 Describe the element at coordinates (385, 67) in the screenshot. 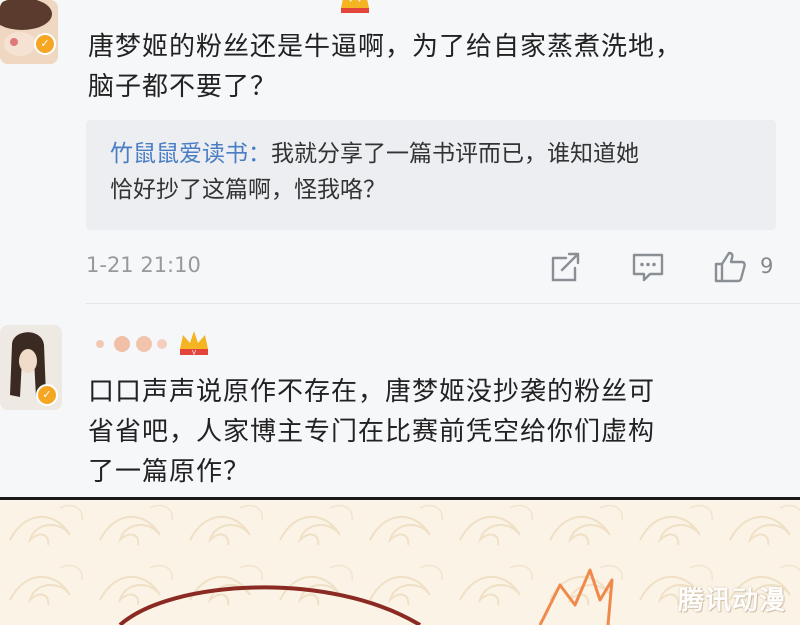

I see `comment-body: 唐梦姬的粉丝还是牛逼啊，为了给自家蒸煮洗地， 脑子都不要了？` at that location.